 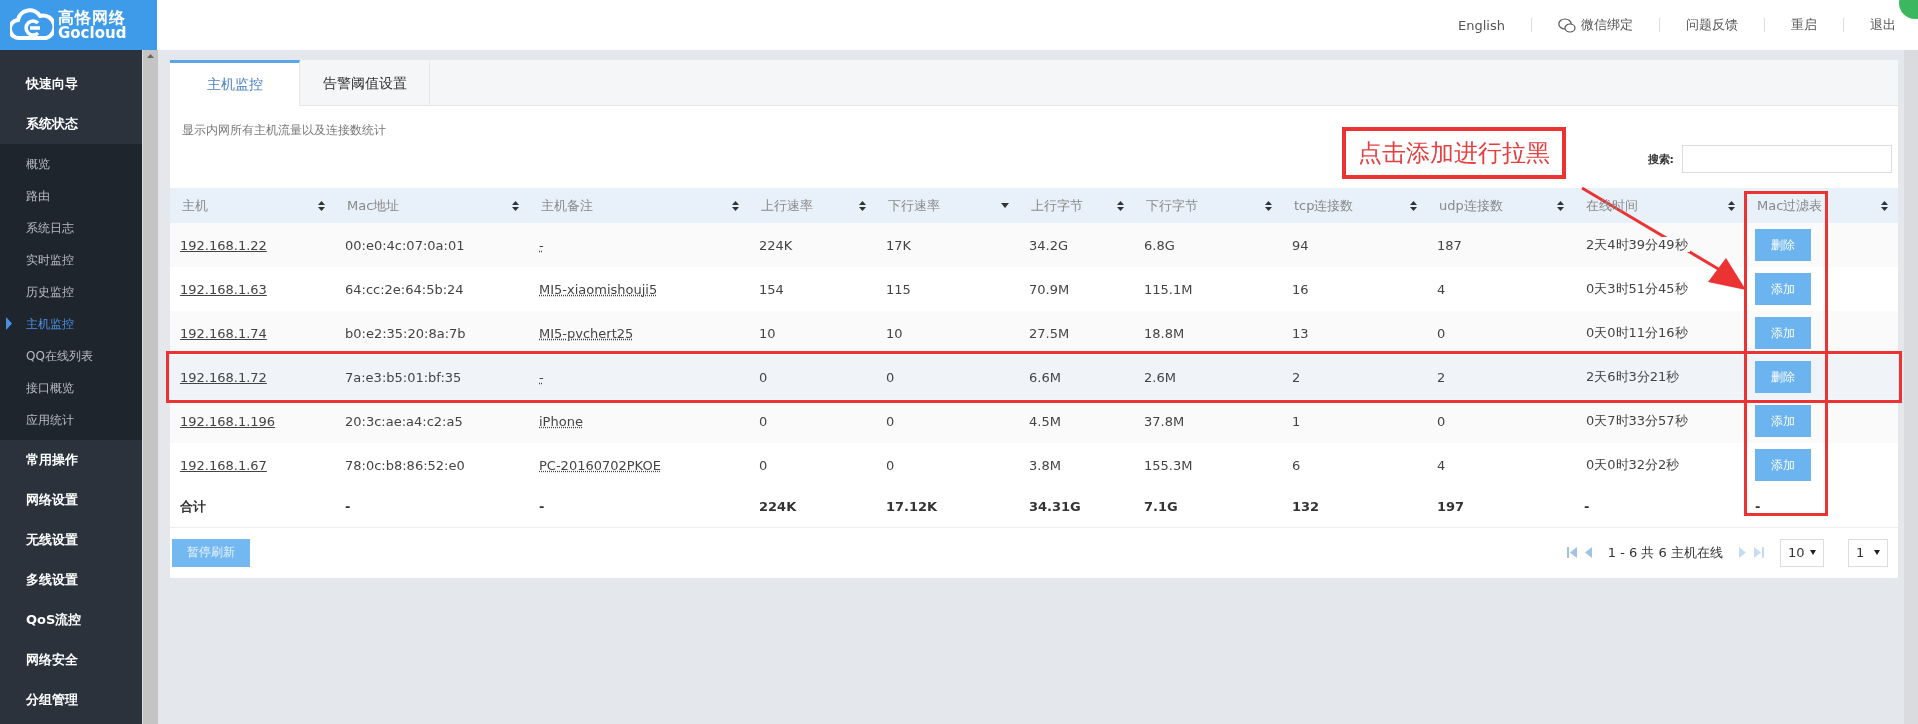 I want to click on total-cell: 224K, so click(x=778, y=507).